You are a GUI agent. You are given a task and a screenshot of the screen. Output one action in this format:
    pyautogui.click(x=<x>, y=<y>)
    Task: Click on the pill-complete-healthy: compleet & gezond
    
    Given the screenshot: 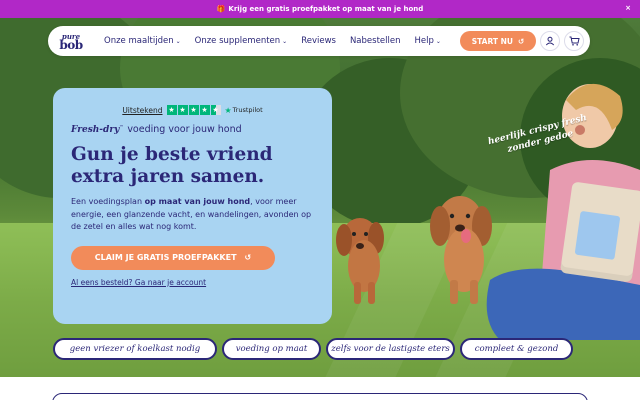 What is the action you would take?
    pyautogui.click(x=516, y=349)
    